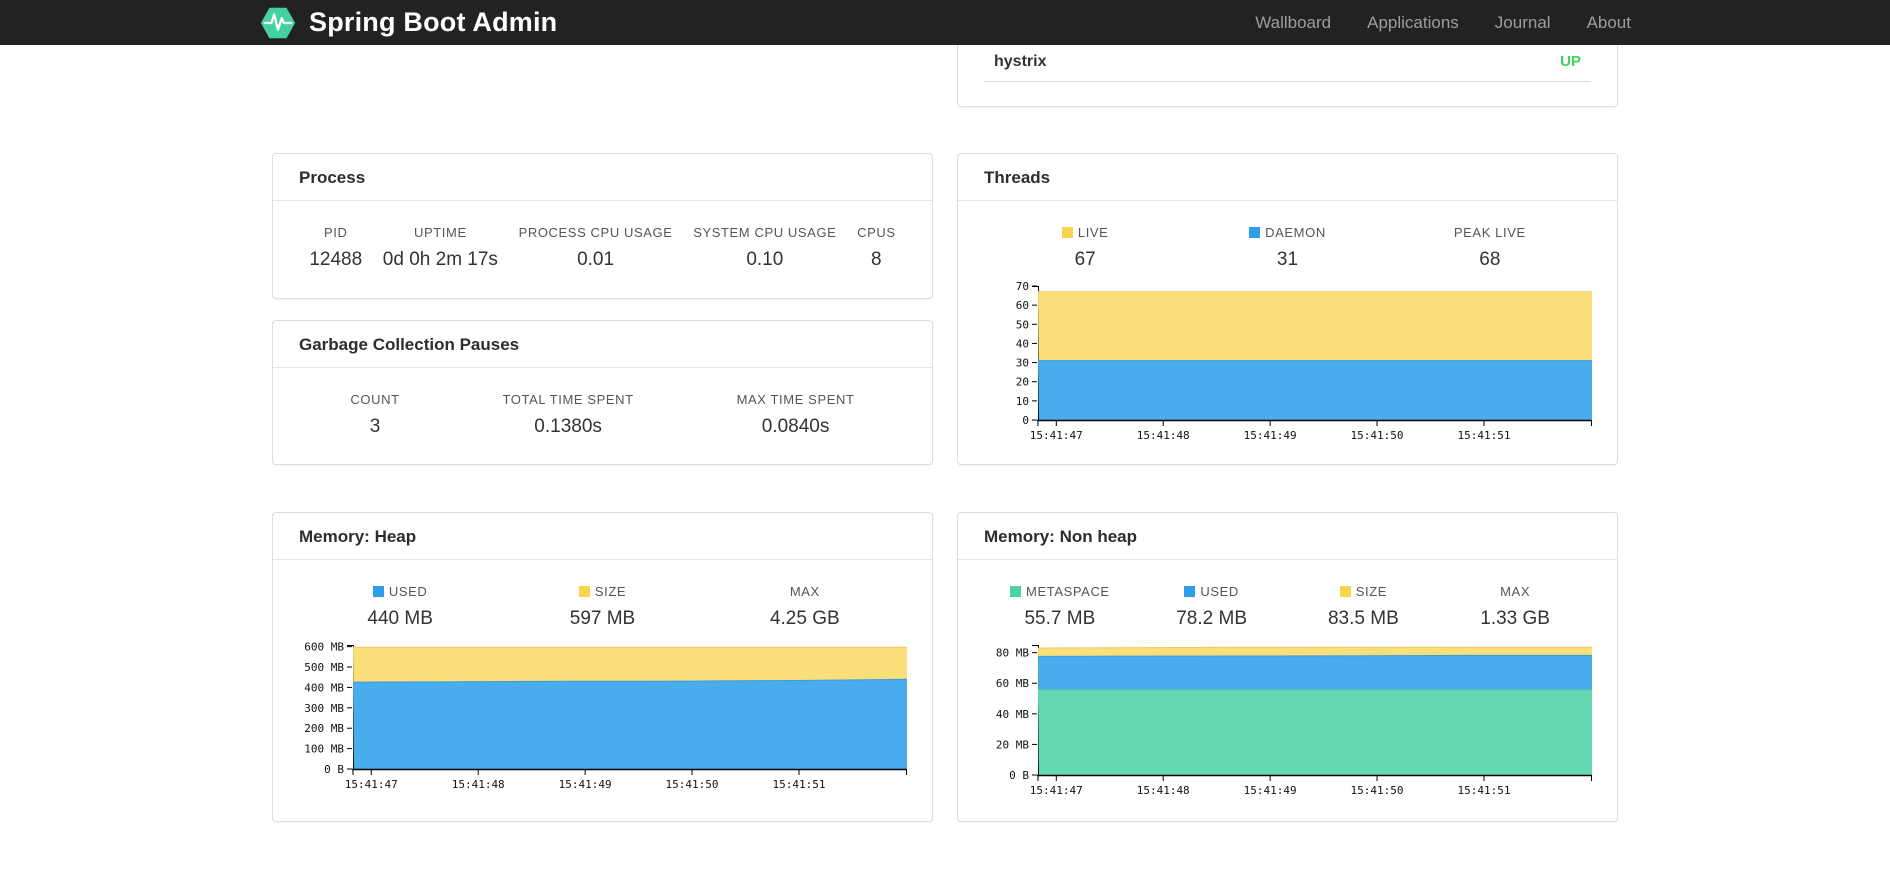 The height and width of the screenshot is (892, 1890). What do you see at coordinates (805, 607) in the screenshot?
I see `stat-max: MAX 4.25 GB` at bounding box center [805, 607].